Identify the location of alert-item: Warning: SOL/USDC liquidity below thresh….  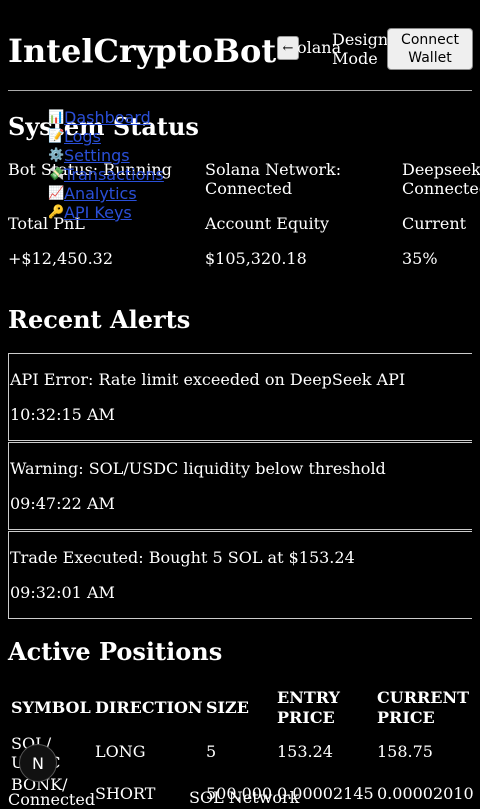
(240, 486).